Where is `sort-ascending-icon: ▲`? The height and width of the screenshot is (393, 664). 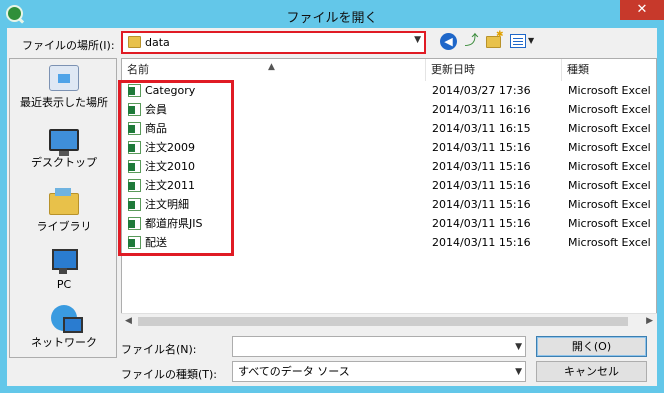 sort-ascending-icon: ▲ is located at coordinates (271, 67).